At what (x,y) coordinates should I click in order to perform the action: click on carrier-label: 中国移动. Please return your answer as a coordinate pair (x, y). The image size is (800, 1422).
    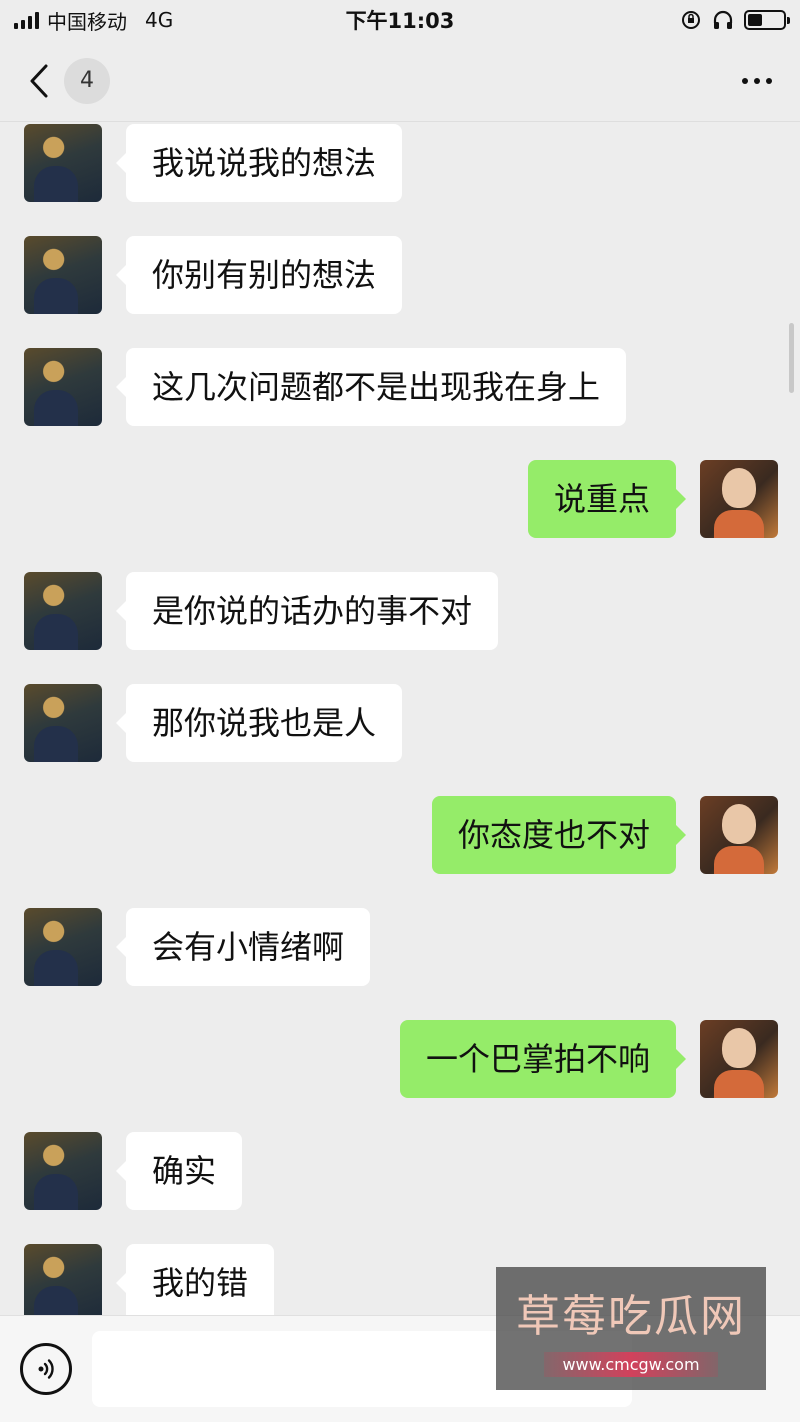
    Looking at the image, I should click on (87, 21).